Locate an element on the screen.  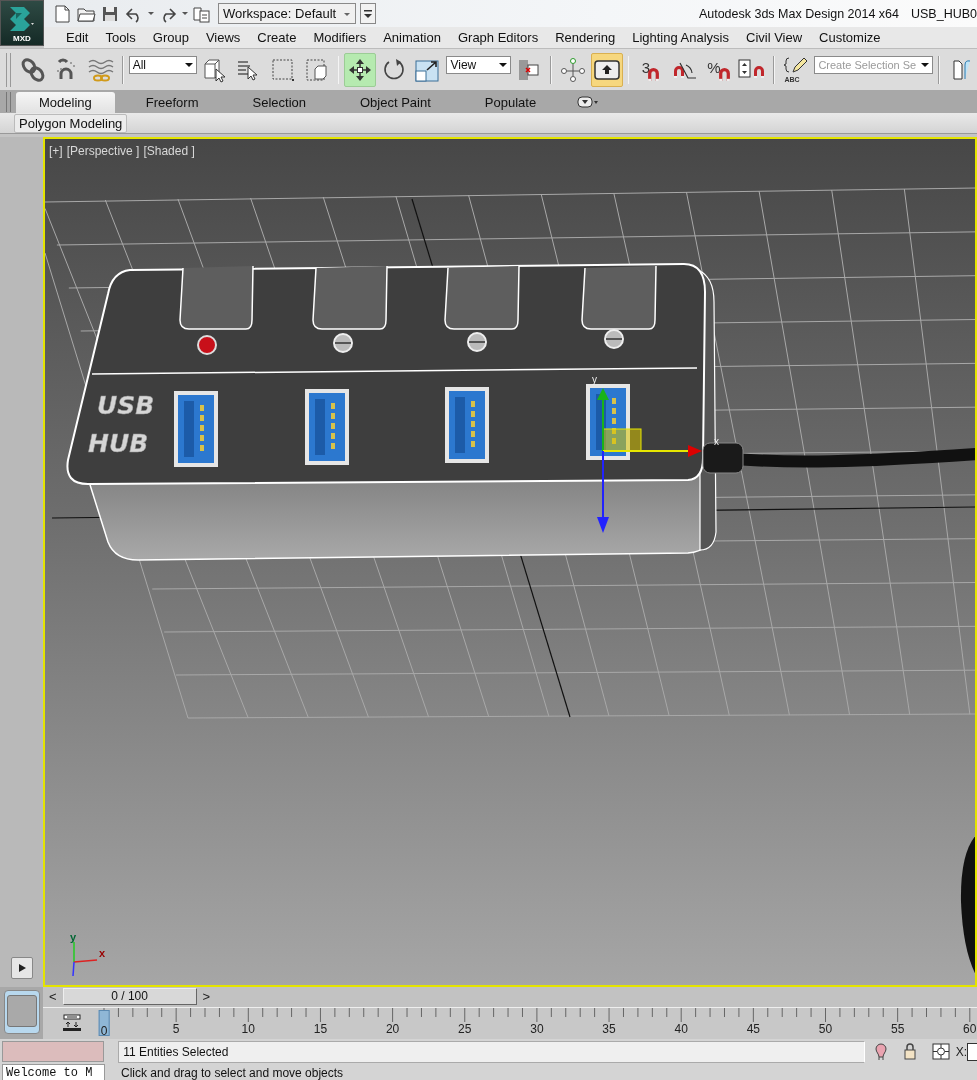
ribbon-options-button is located at coordinates (588, 101).